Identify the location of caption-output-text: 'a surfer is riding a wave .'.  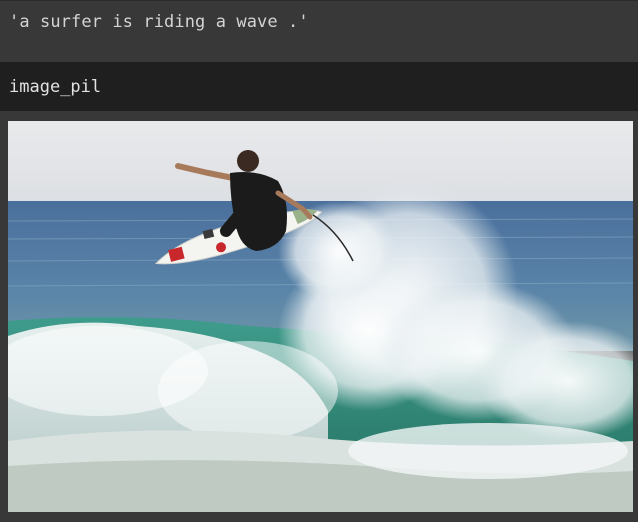
(159, 22).